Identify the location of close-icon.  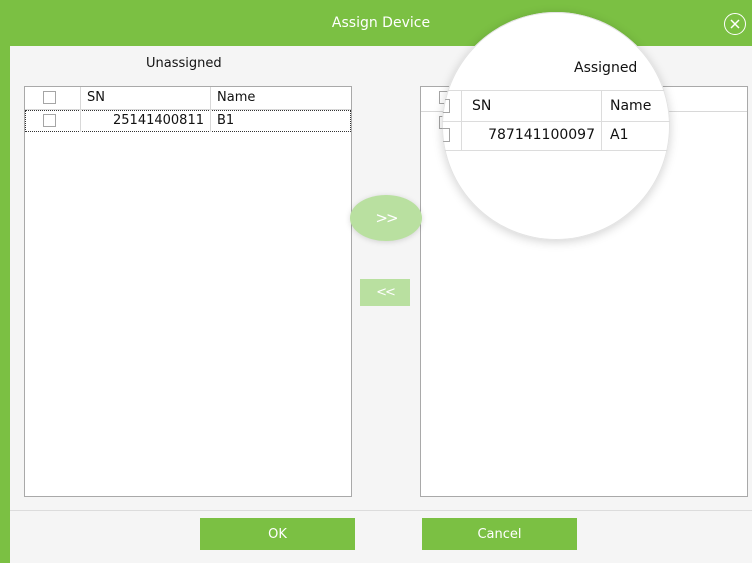
(735, 24).